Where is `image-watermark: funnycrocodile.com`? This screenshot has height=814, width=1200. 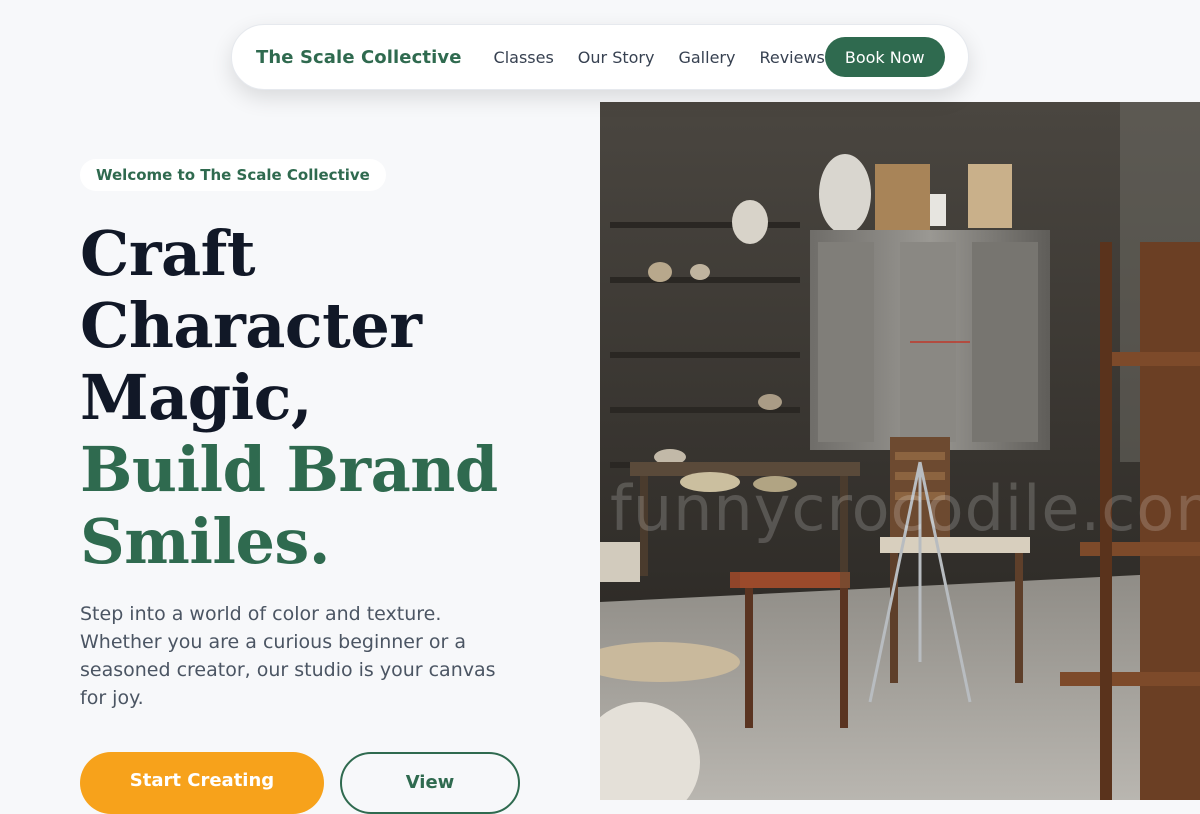
image-watermark: funnycrocodile.com is located at coordinates (905, 508).